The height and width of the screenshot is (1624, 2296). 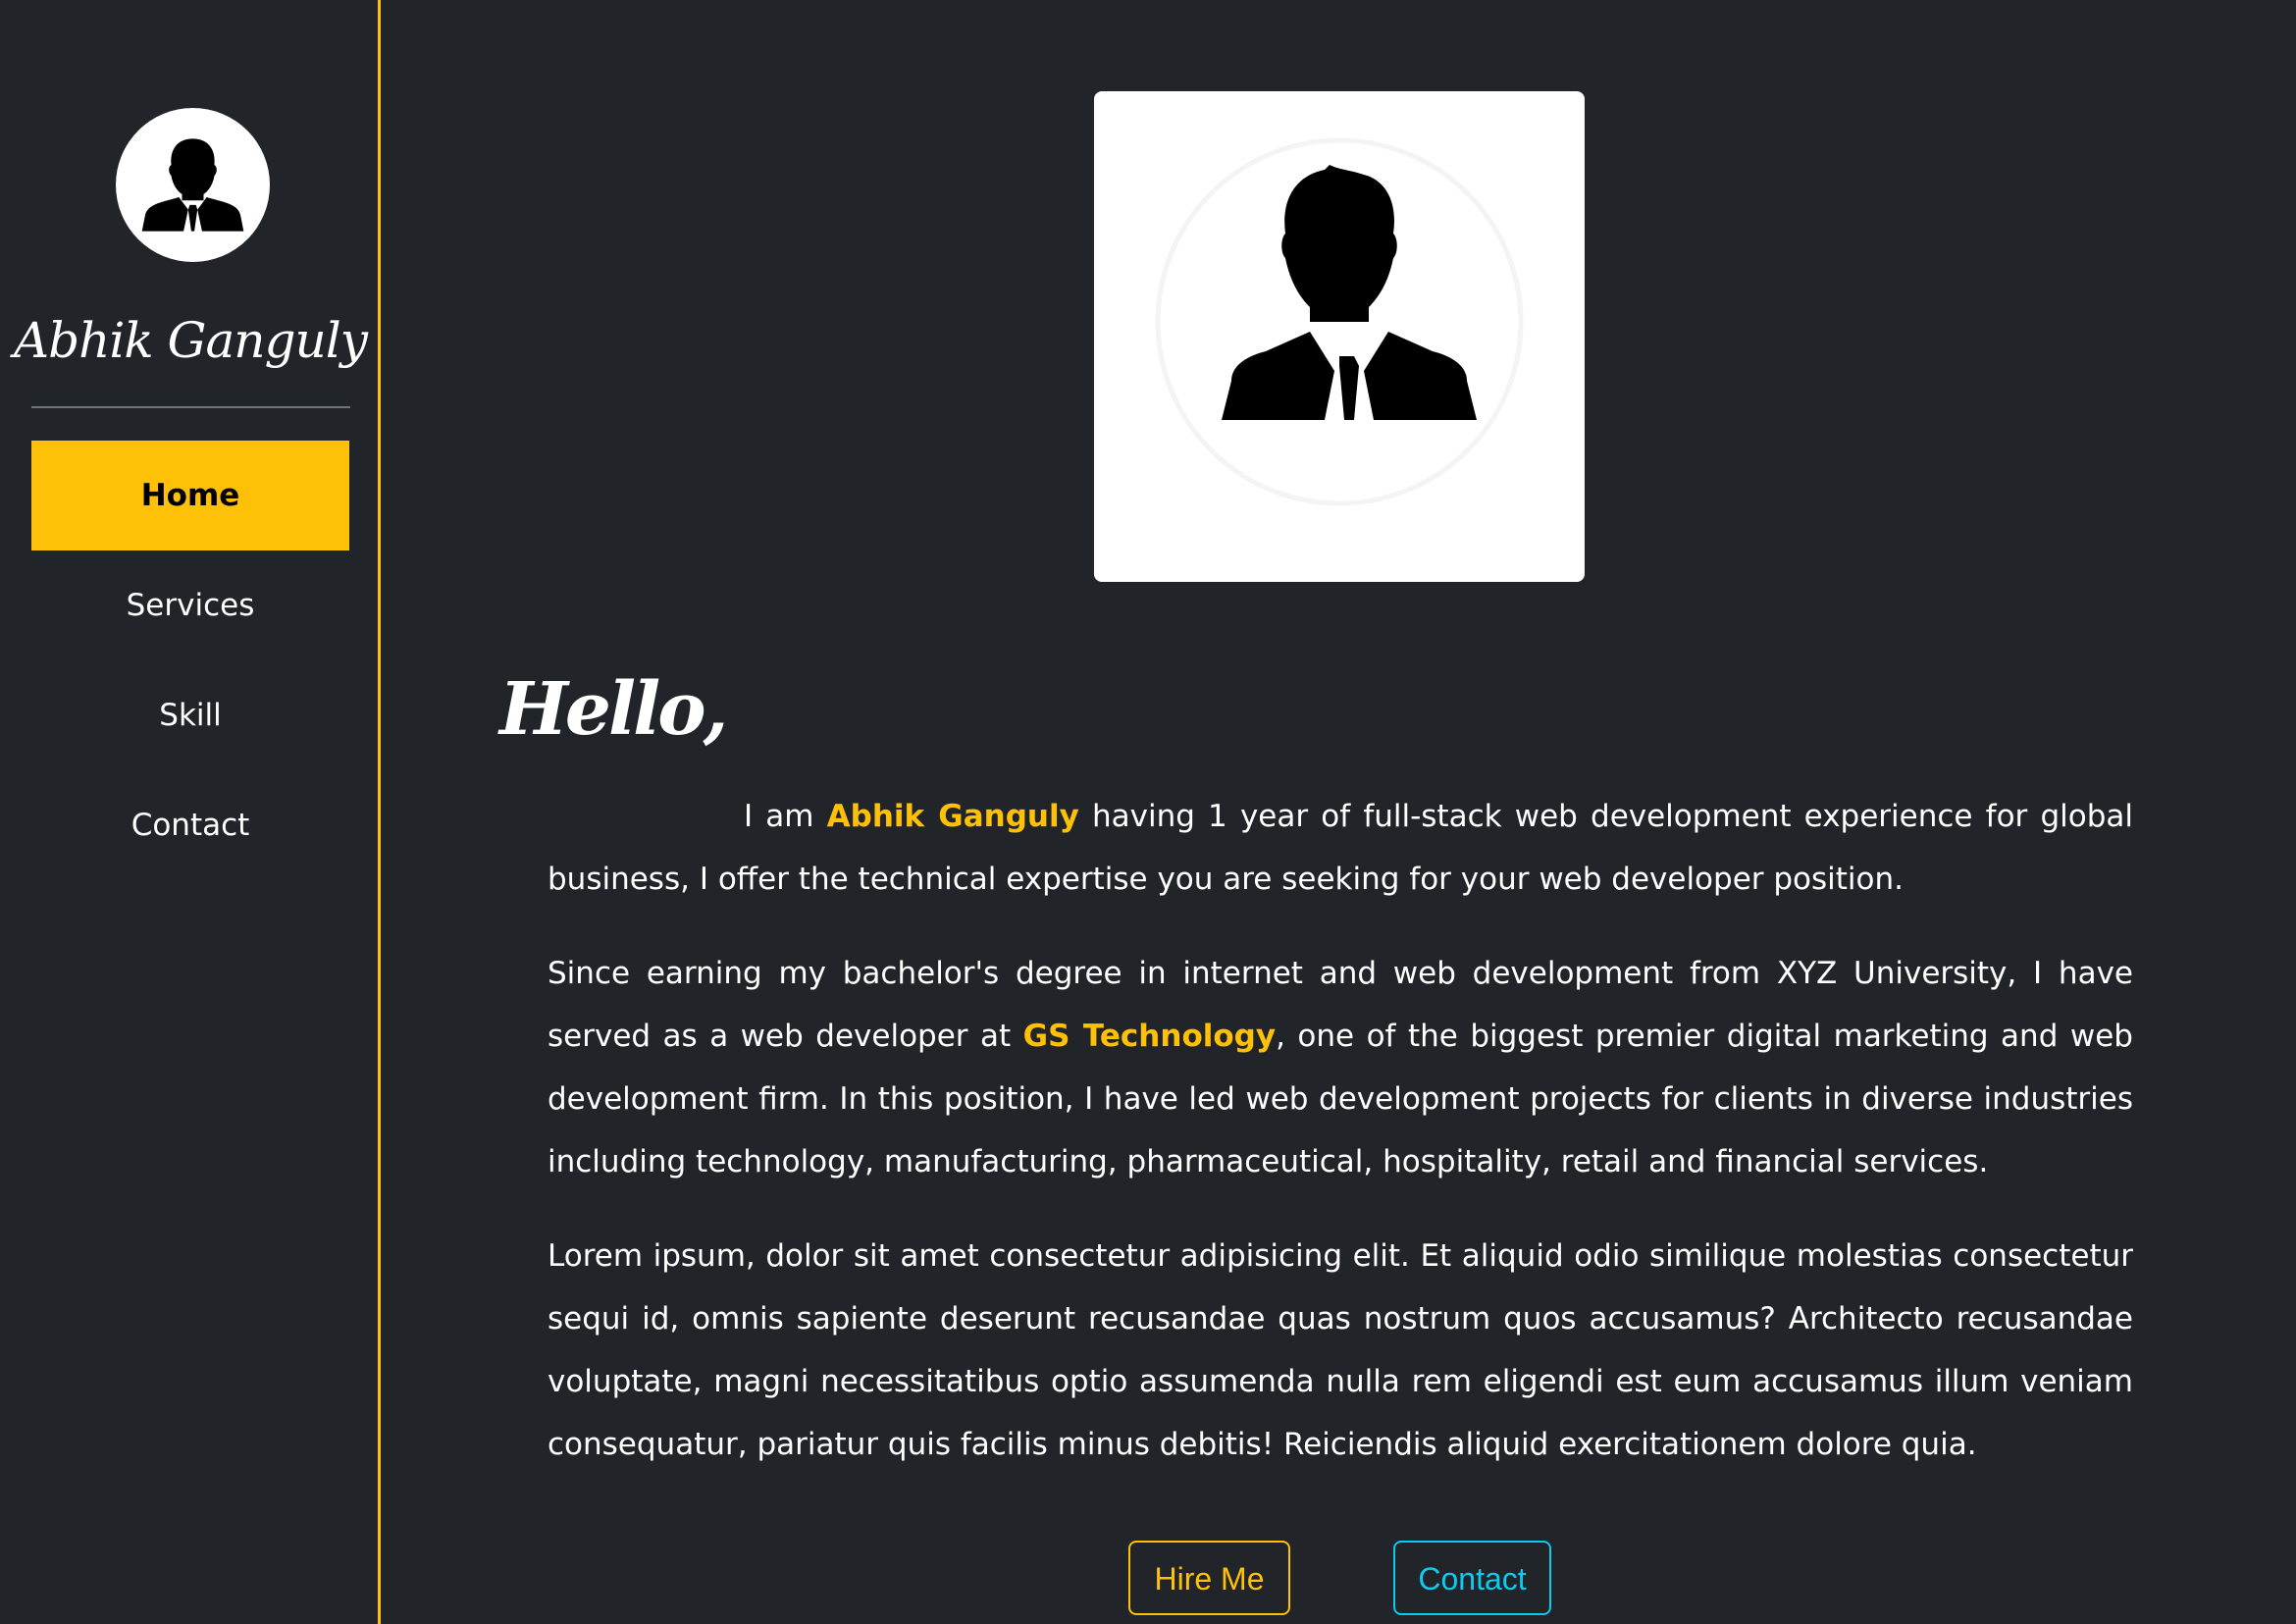 I want to click on highlight-company: GS Technology, so click(x=1149, y=1036).